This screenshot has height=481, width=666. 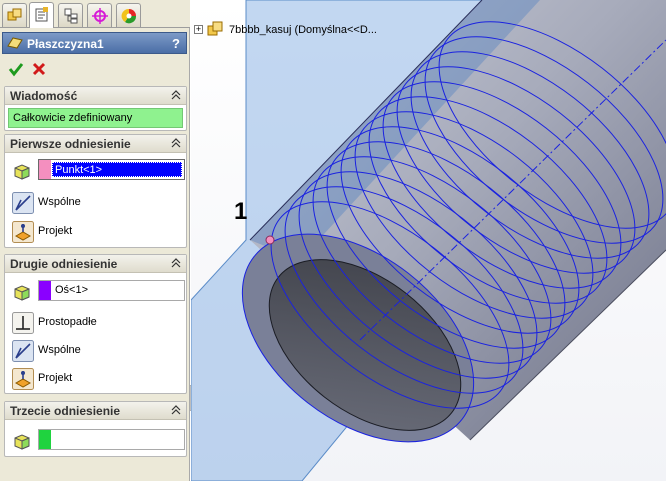 What do you see at coordinates (111, 290) in the screenshot?
I see `second-reference-selection-box: Oś<1>` at bounding box center [111, 290].